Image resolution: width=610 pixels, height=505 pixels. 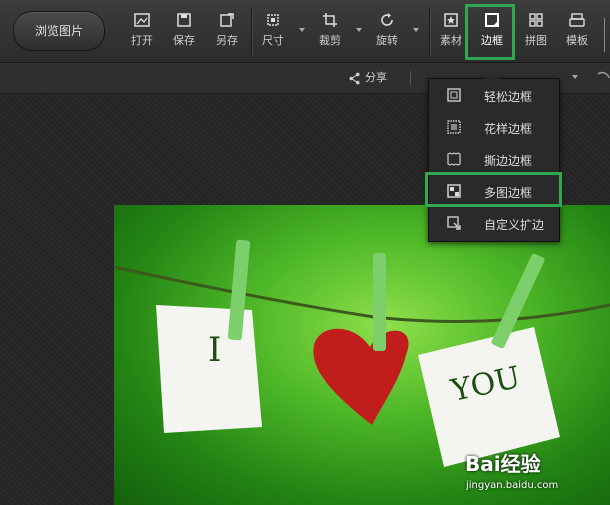 I want to click on rotate-icon, so click(x=387, y=19).